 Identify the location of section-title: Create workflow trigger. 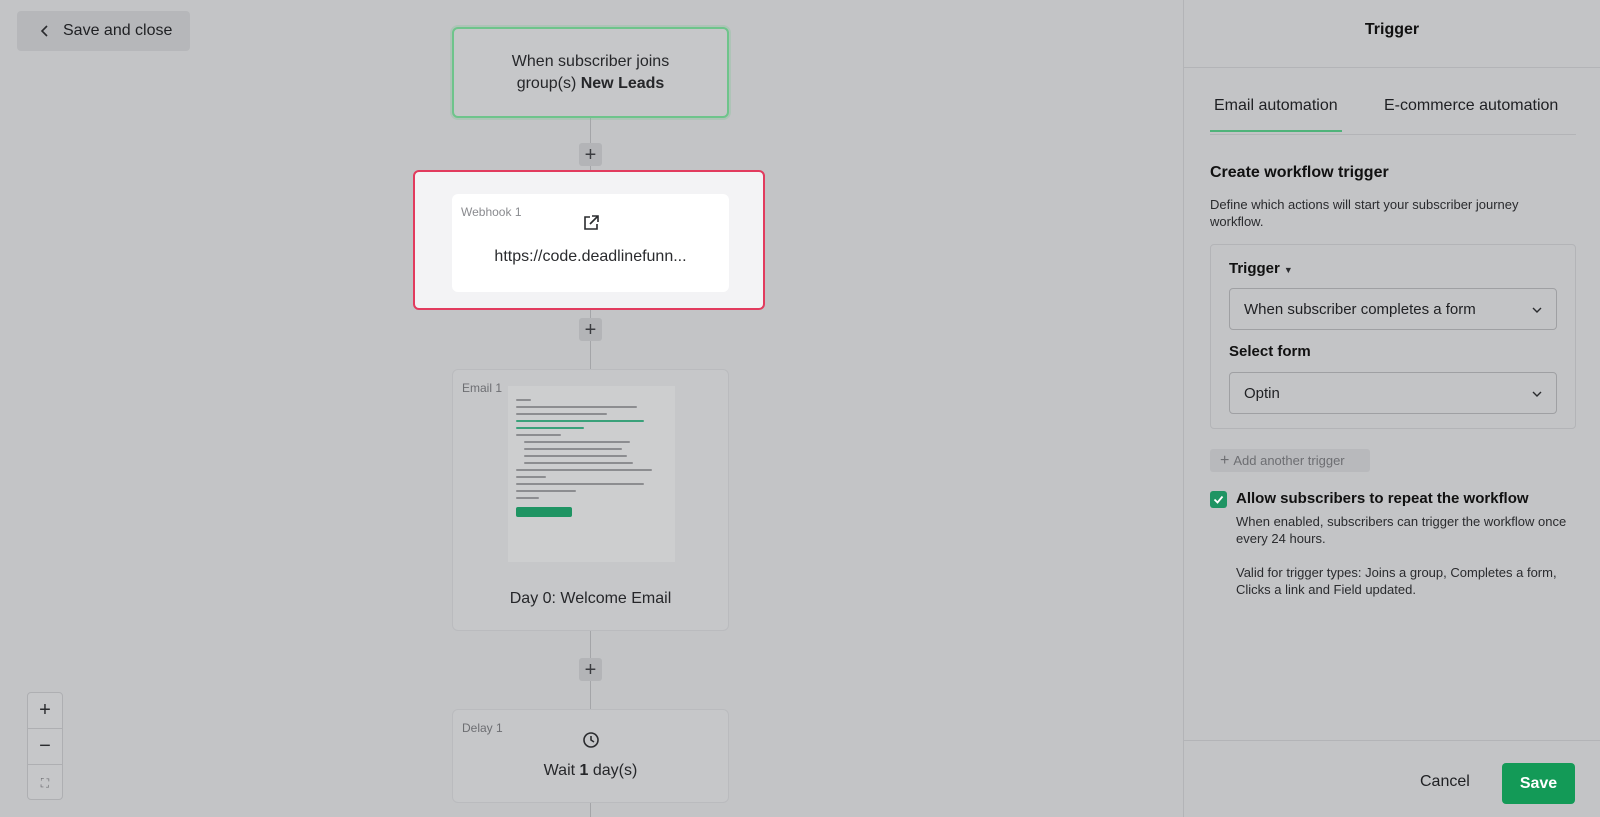
(1299, 172).